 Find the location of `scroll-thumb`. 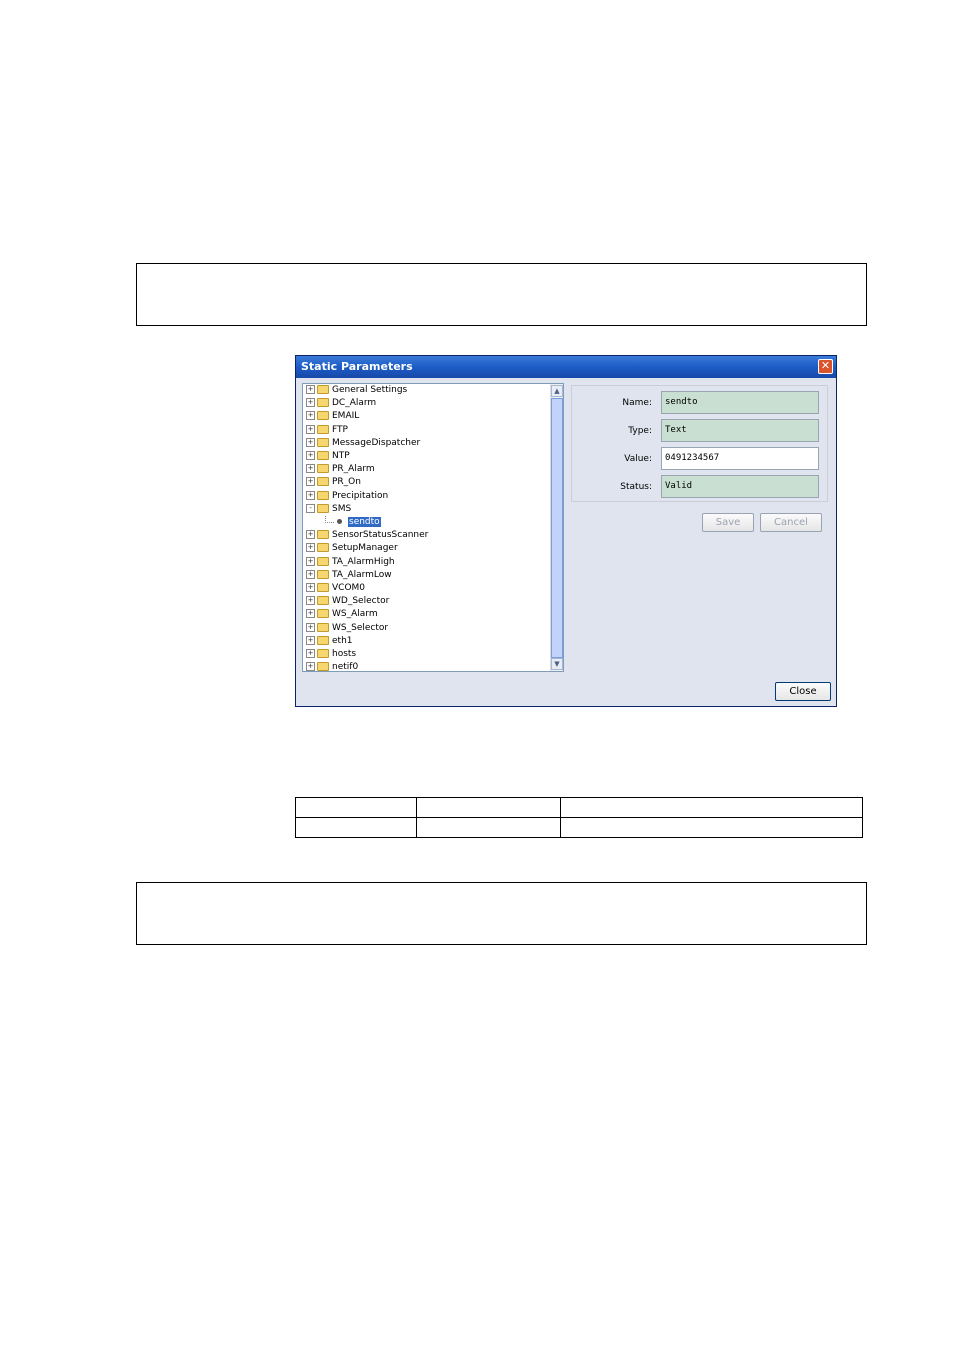

scroll-thumb is located at coordinates (557, 528).